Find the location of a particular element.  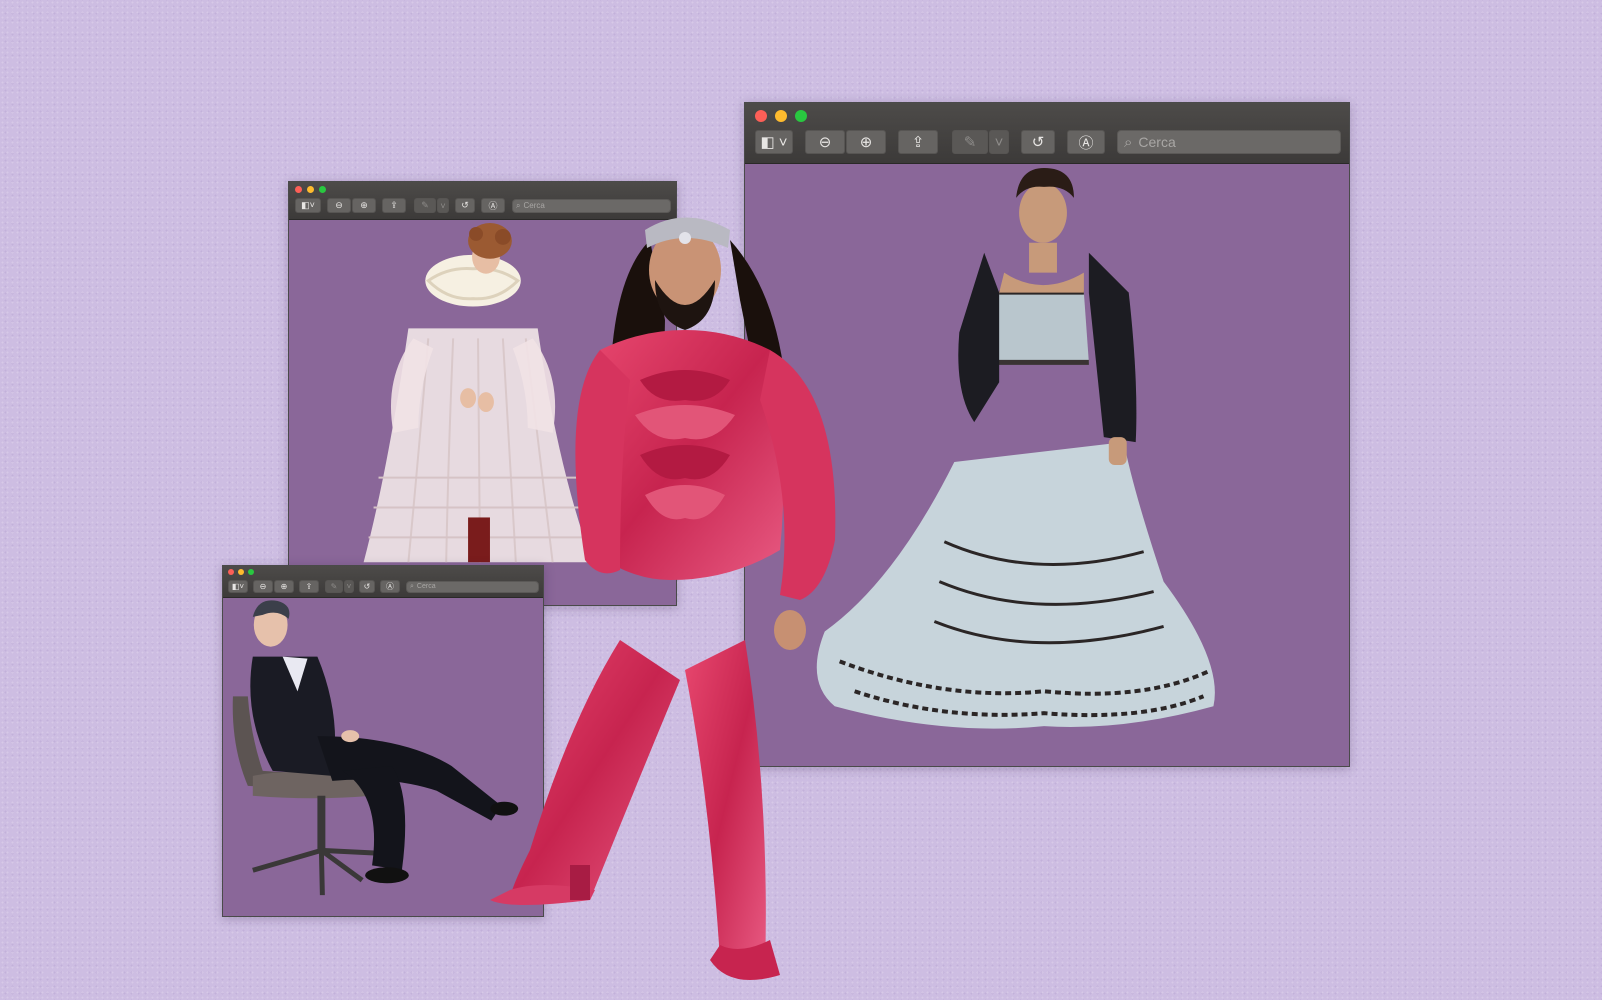

sidebar-icon: ◧ ˅ is located at coordinates (774, 142).